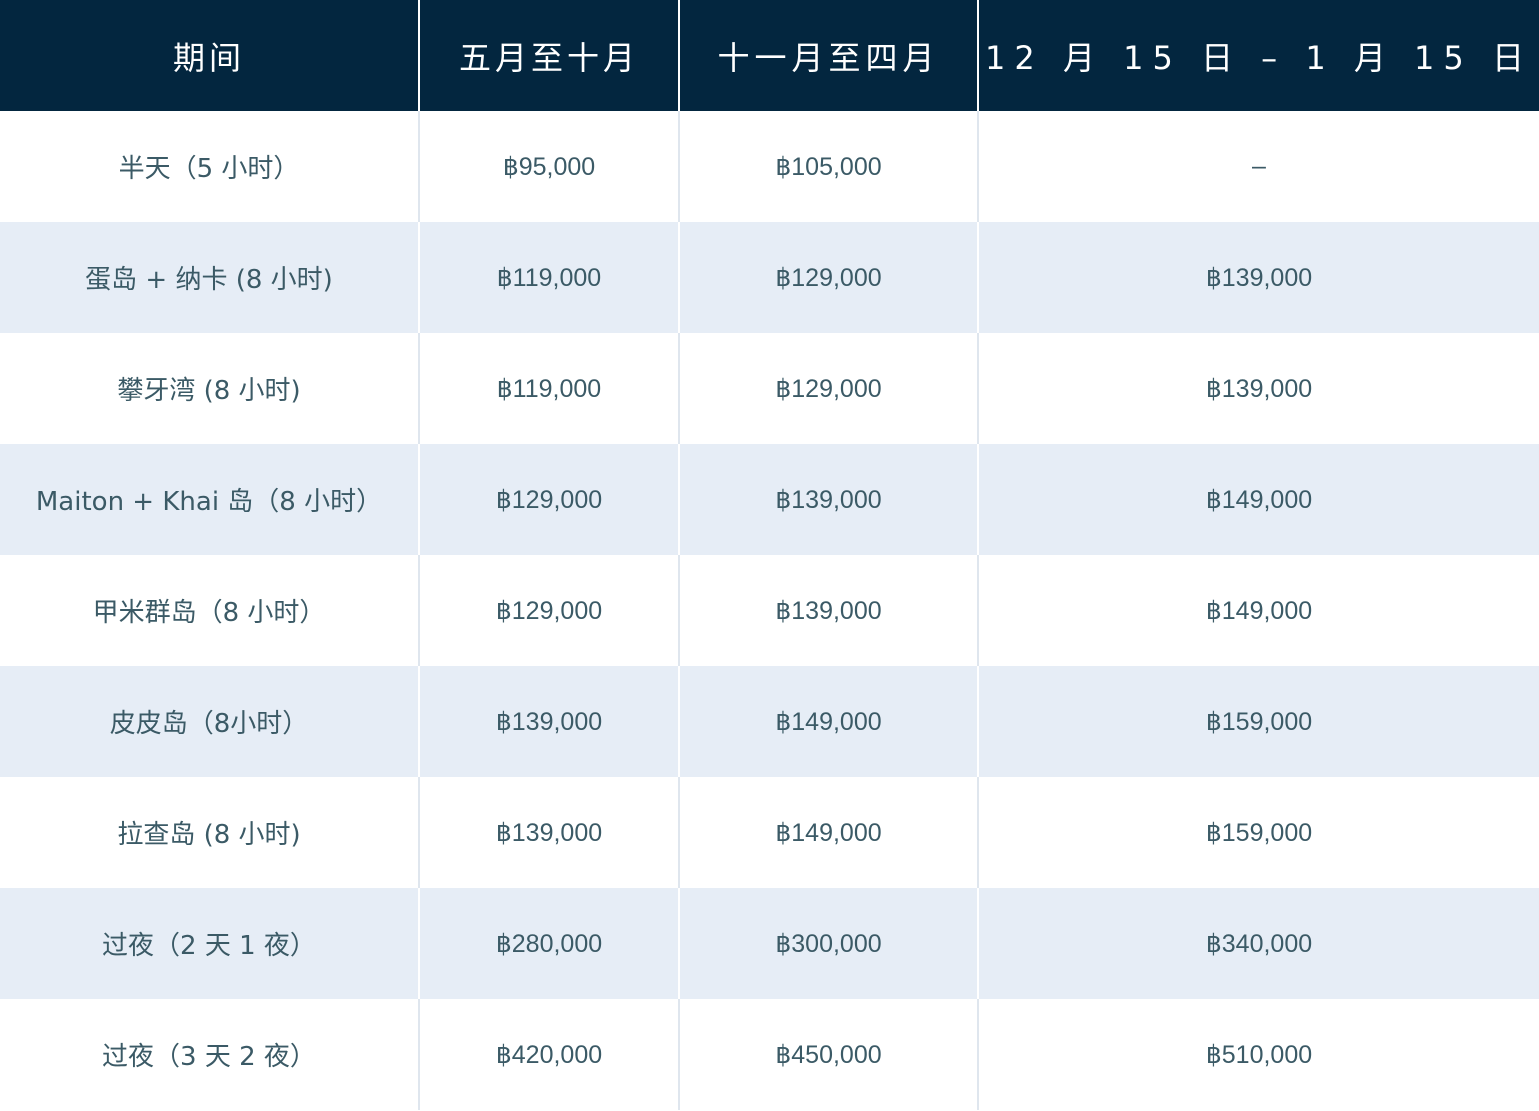 The image size is (1539, 1111). I want to click on trip-cell: Maiton + Khai 岛（8 小时）, so click(209, 499).